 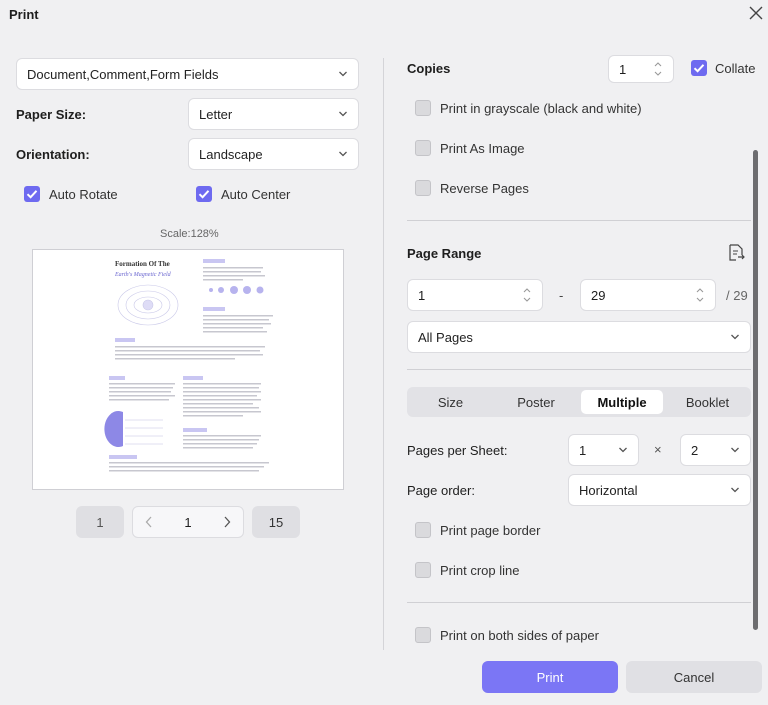 I want to click on tab-size: Size, so click(x=450, y=402).